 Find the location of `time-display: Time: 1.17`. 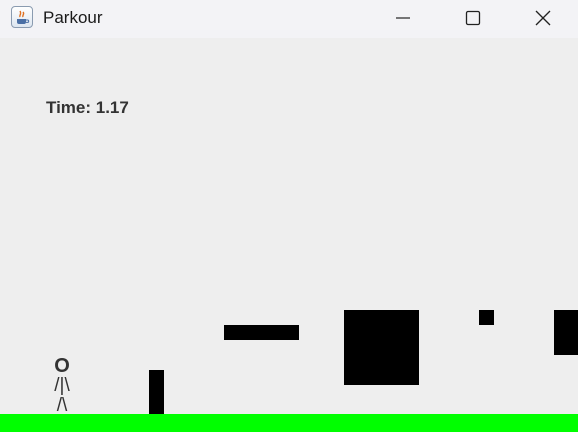

time-display: Time: 1.17 is located at coordinates (87, 107).